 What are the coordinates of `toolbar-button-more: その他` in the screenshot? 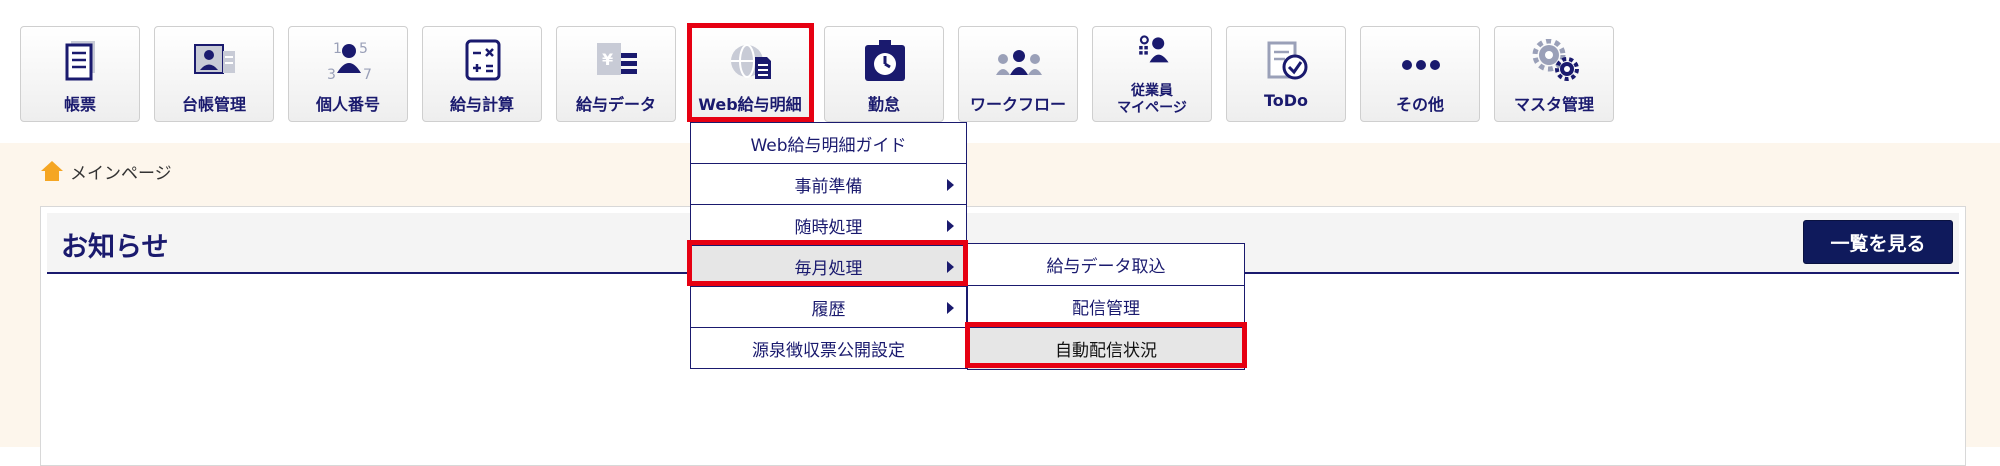 It's located at (1420, 74).